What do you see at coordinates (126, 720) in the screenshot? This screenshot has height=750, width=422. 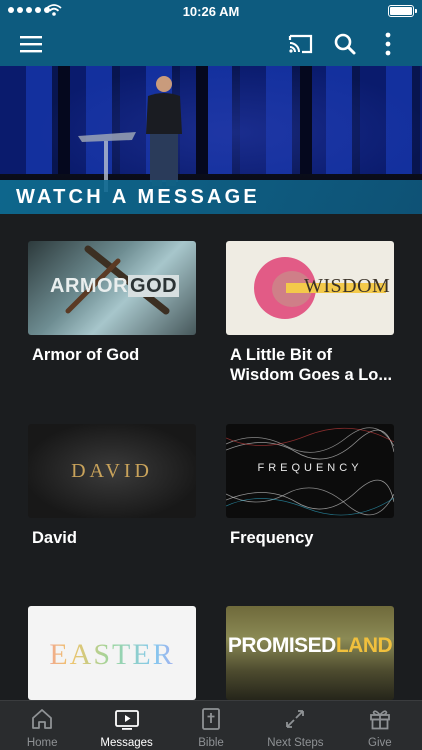 I see `play-icon` at bounding box center [126, 720].